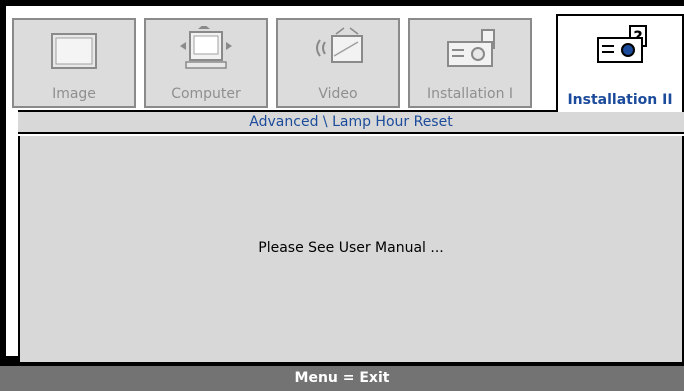 This screenshot has height=391, width=684. I want to click on tab-label: Video, so click(338, 94).